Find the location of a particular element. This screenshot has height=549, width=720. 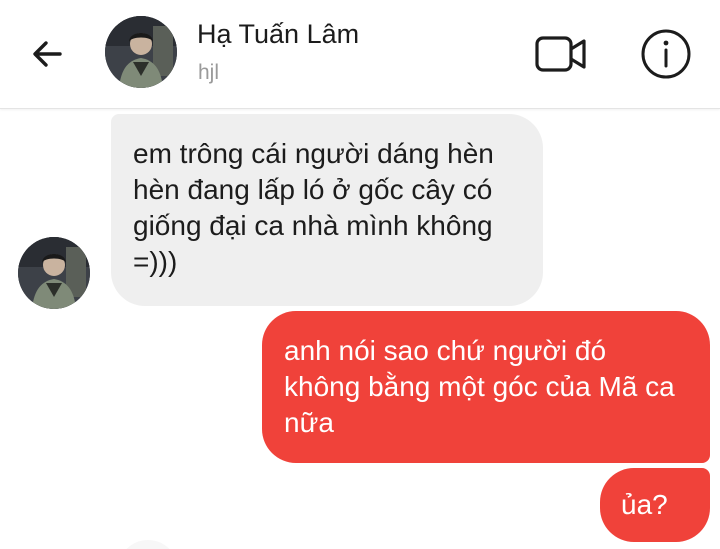

back-arrow-icon is located at coordinates (47, 54).